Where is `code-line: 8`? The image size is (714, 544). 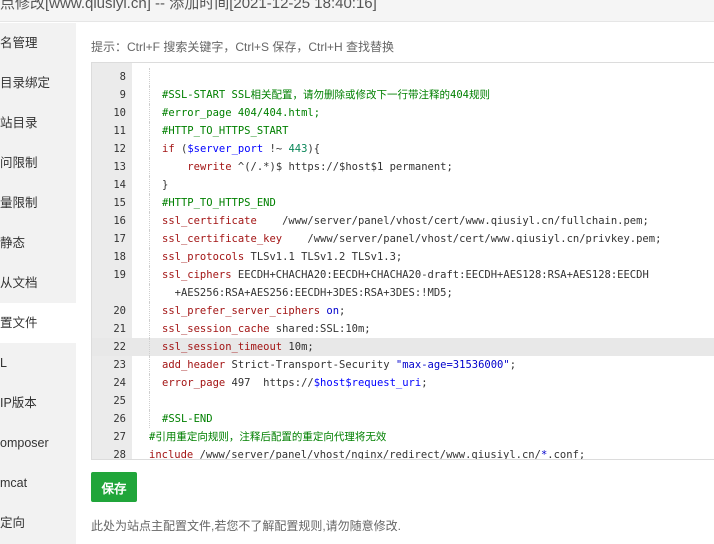 code-line: 8 is located at coordinates (403, 77).